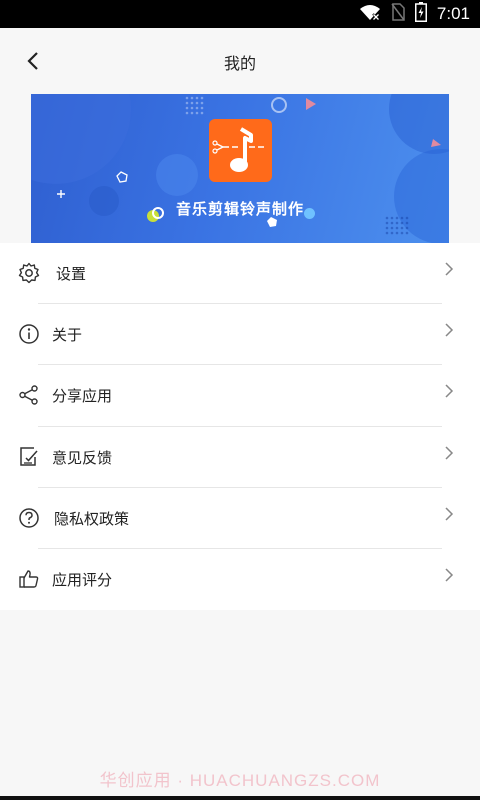 This screenshot has width=480, height=800. What do you see at coordinates (92, 518) in the screenshot?
I see `menu-item-label: 隐私权政策` at bounding box center [92, 518].